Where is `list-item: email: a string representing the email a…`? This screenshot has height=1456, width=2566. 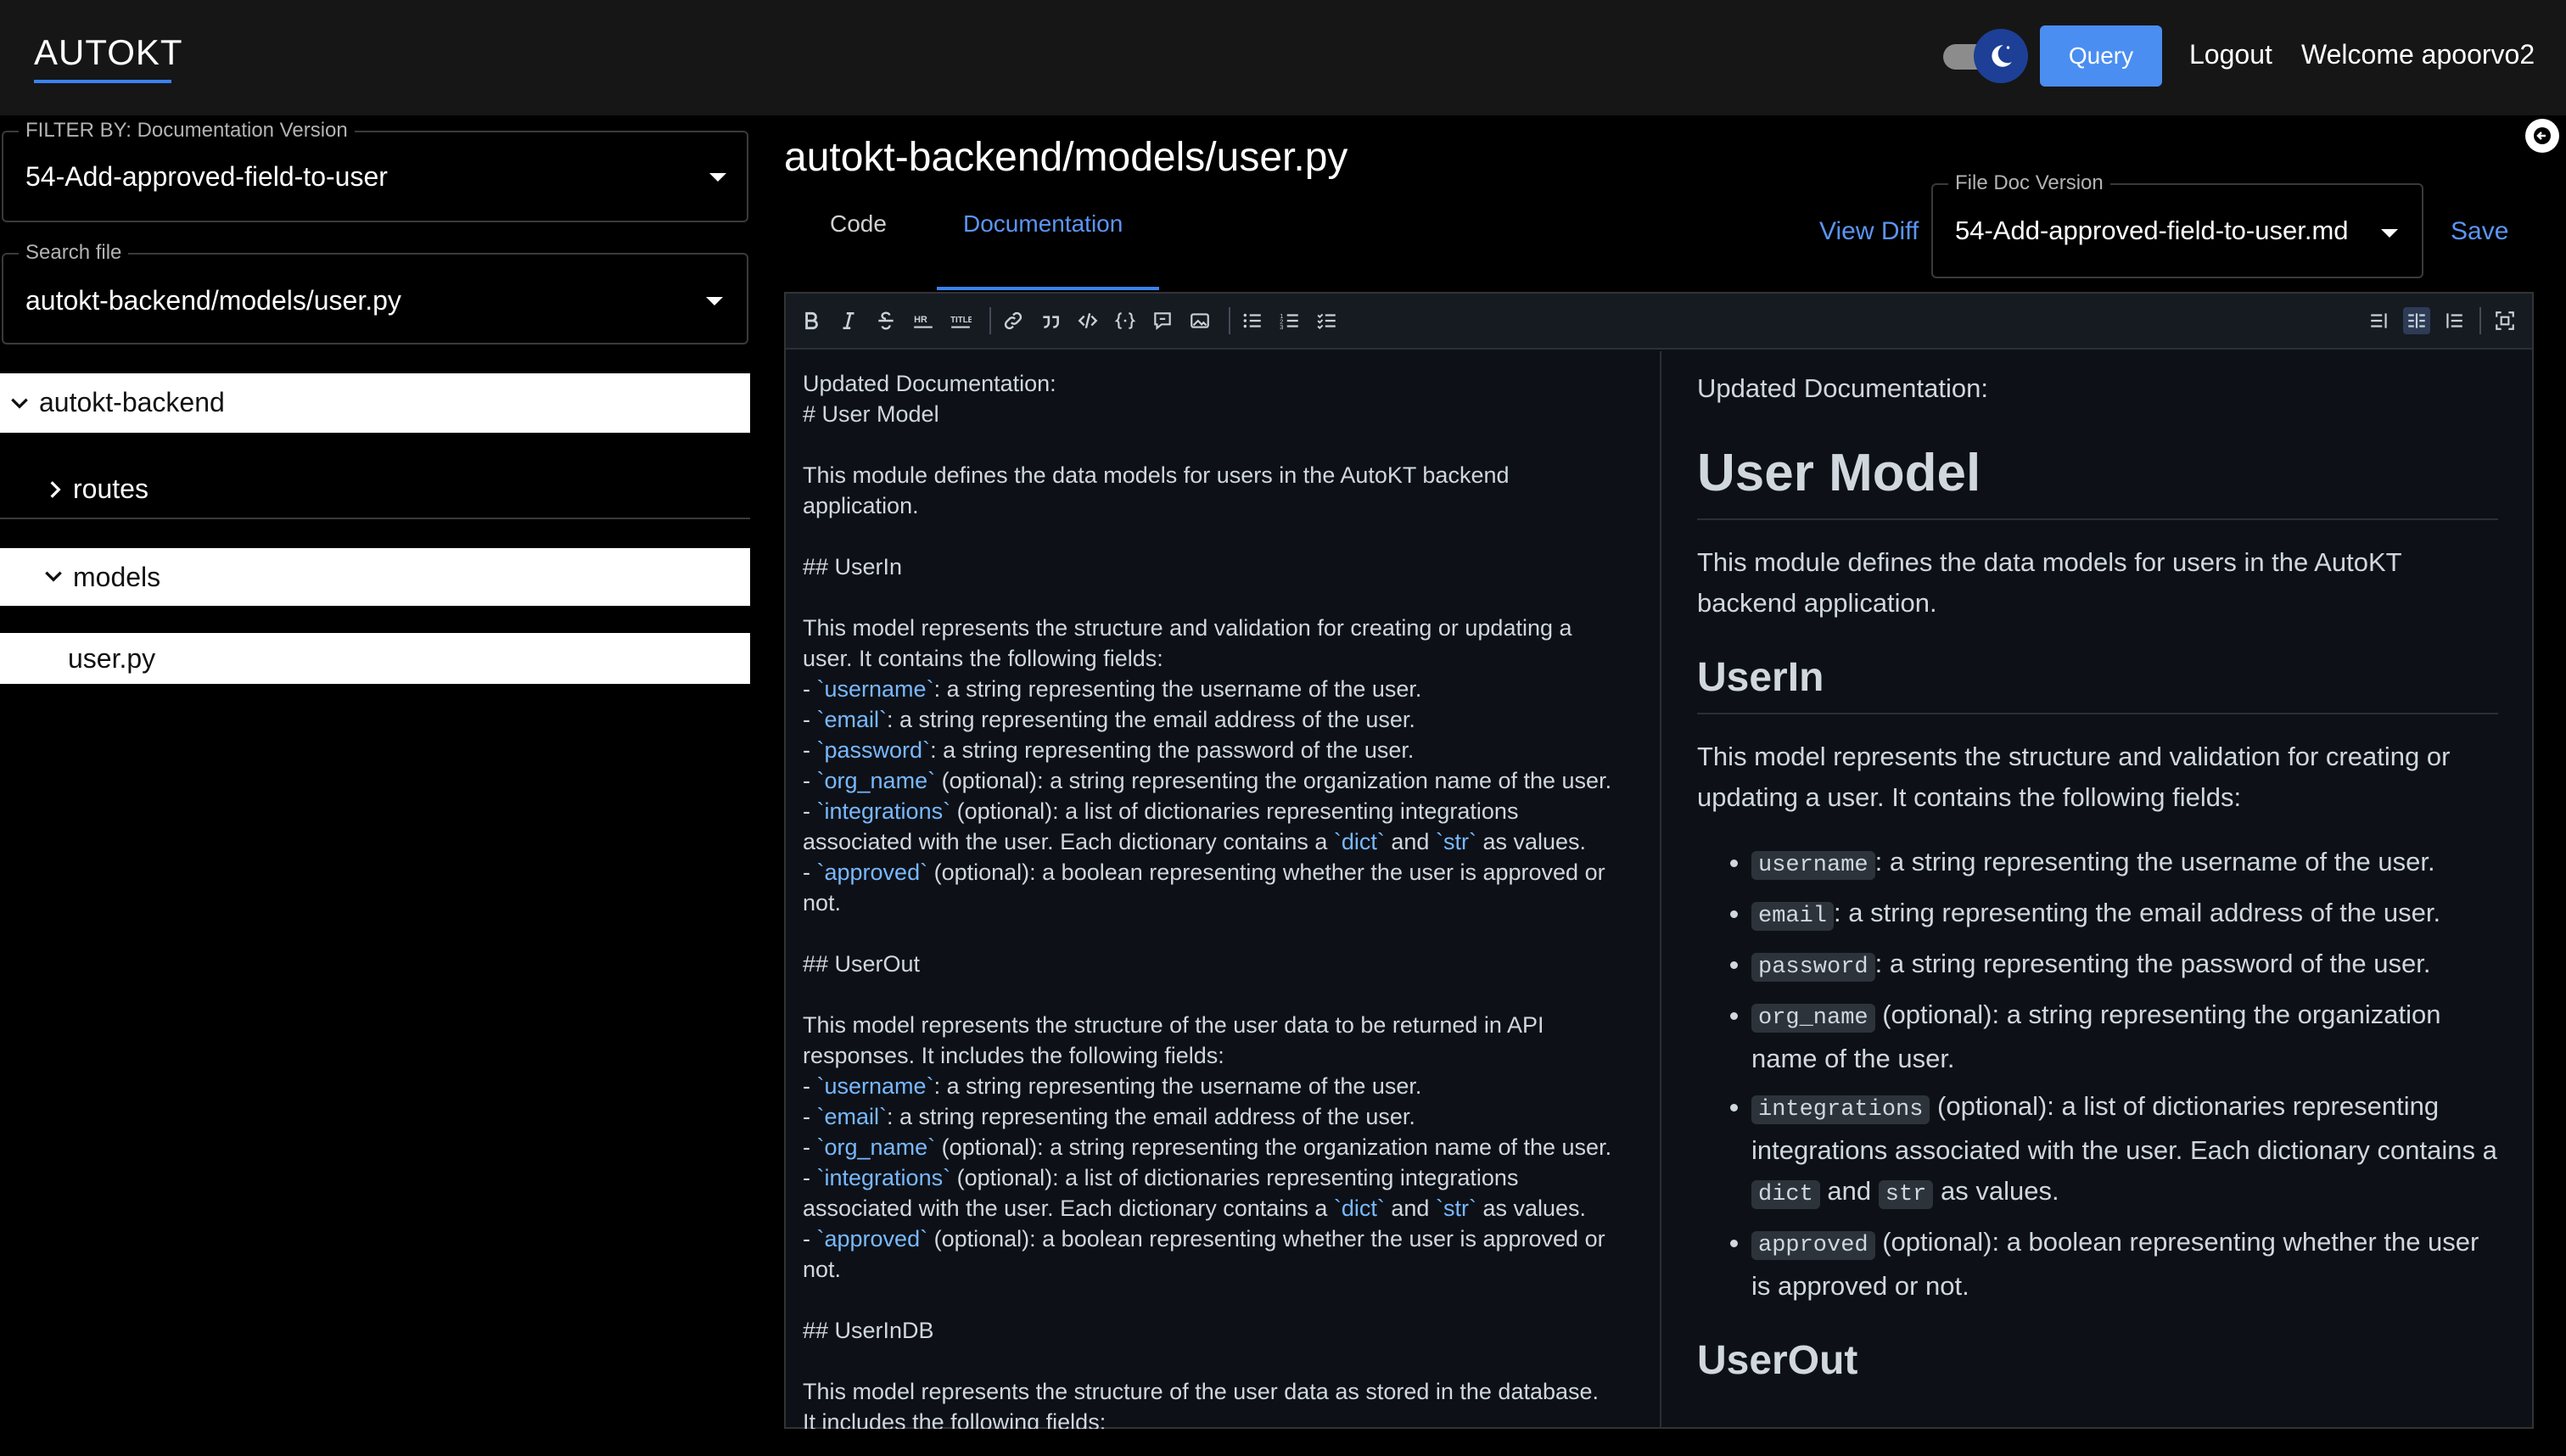
list-item: email: a string representing the email a… is located at coordinates (2124, 915).